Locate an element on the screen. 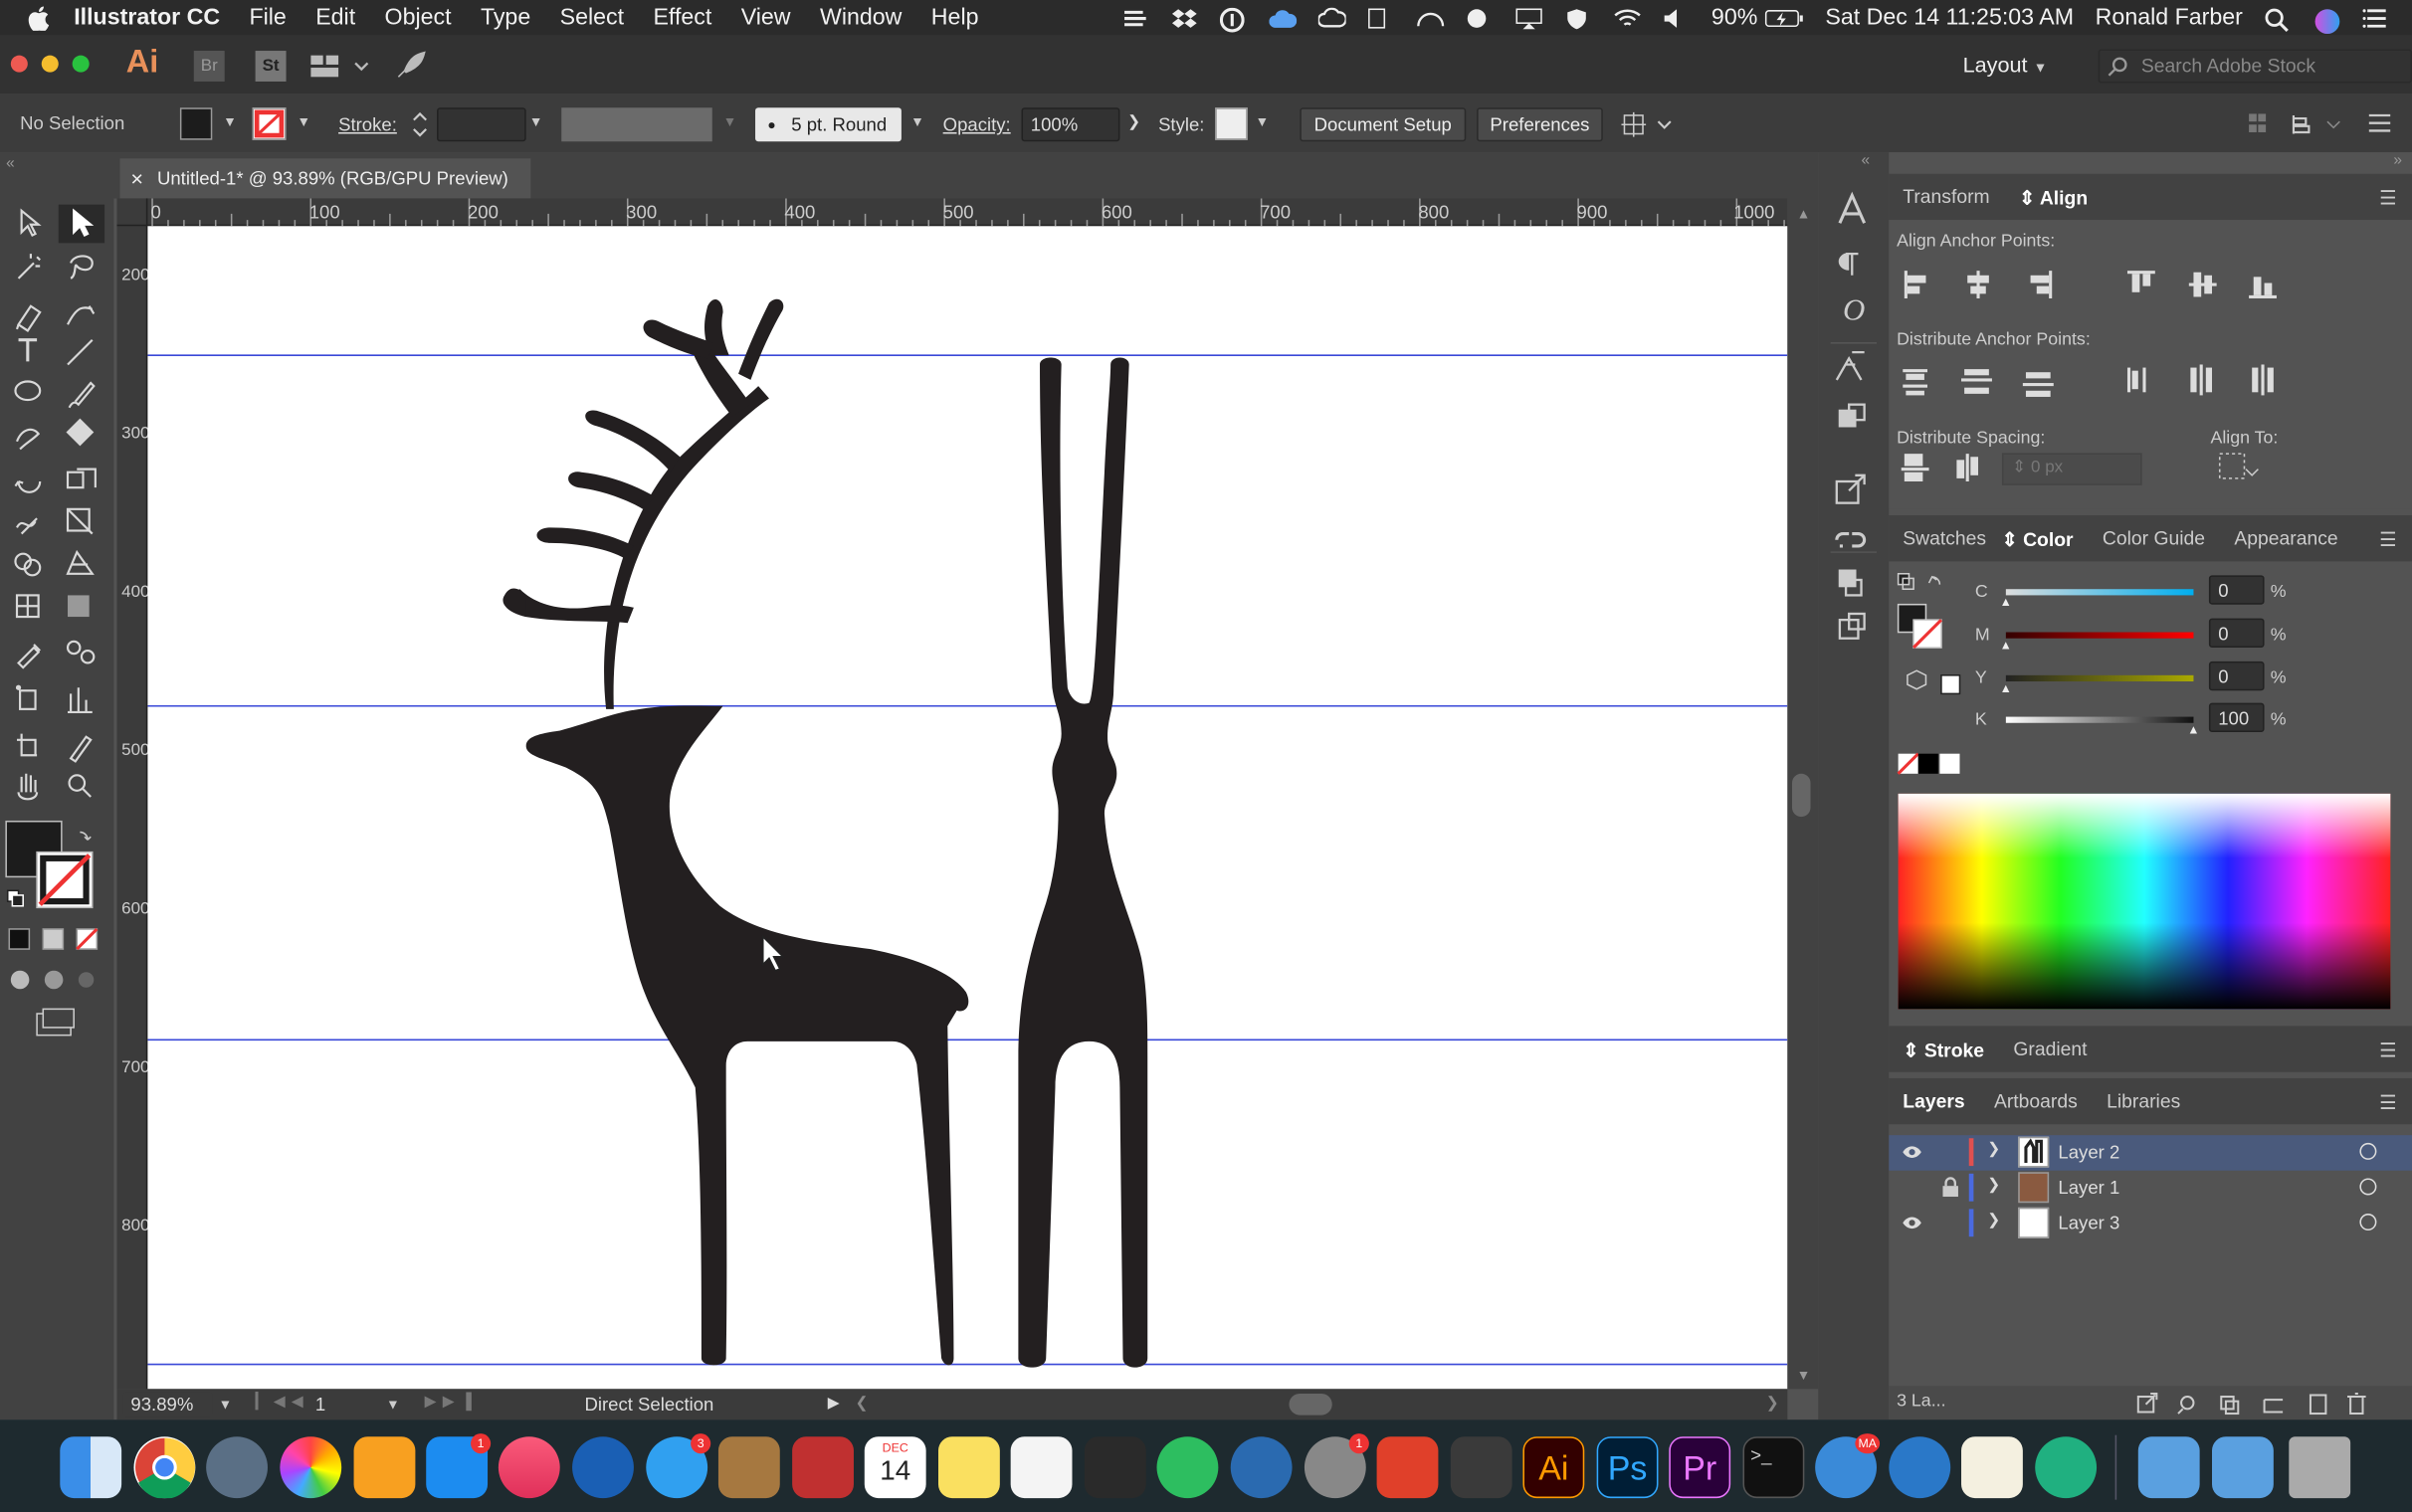 The image size is (2412, 1512). bridge-button: Br is located at coordinates (209, 67).